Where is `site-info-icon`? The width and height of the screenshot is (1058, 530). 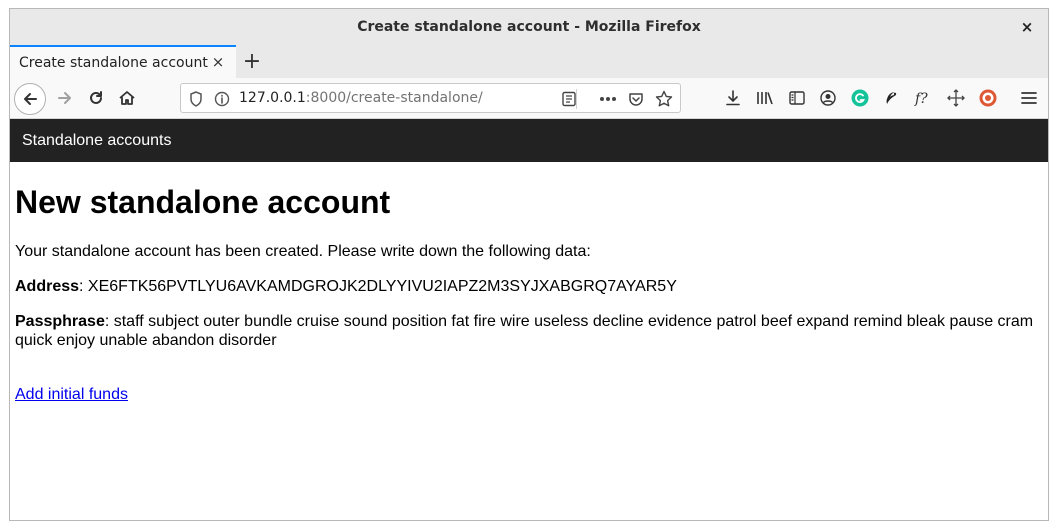
site-info-icon is located at coordinates (222, 99).